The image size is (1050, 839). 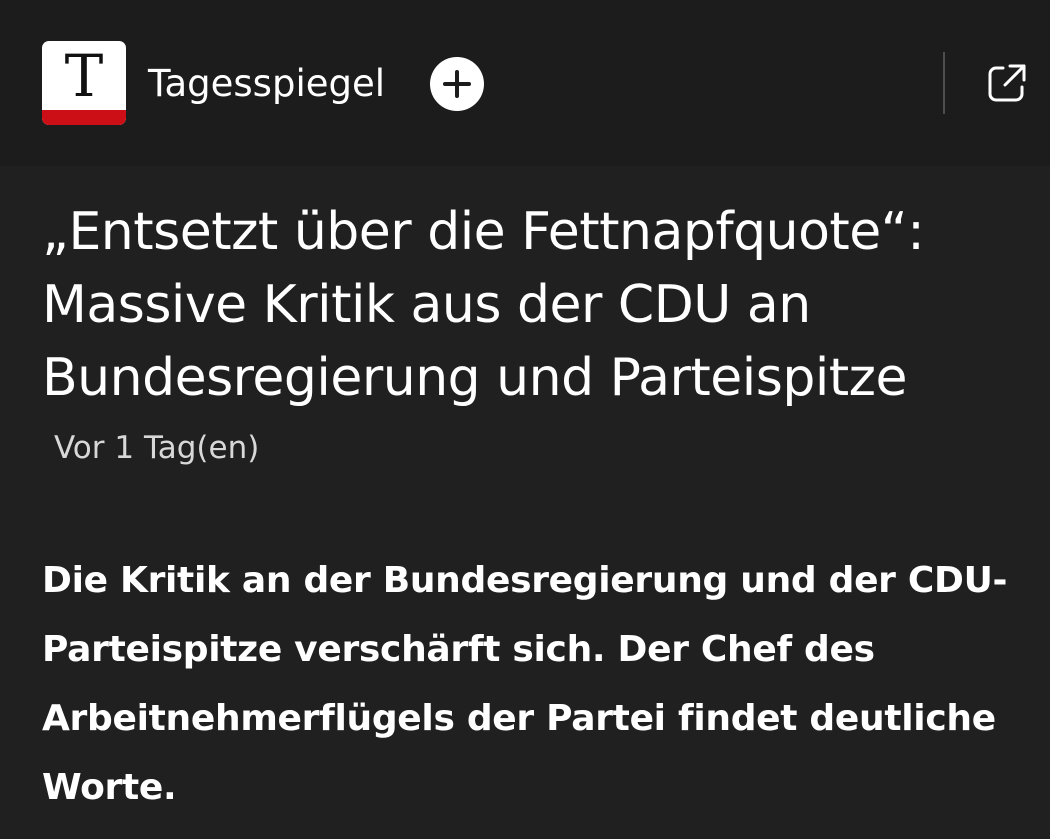 I want to click on source-name: Tagesspiegel, so click(x=266, y=84).